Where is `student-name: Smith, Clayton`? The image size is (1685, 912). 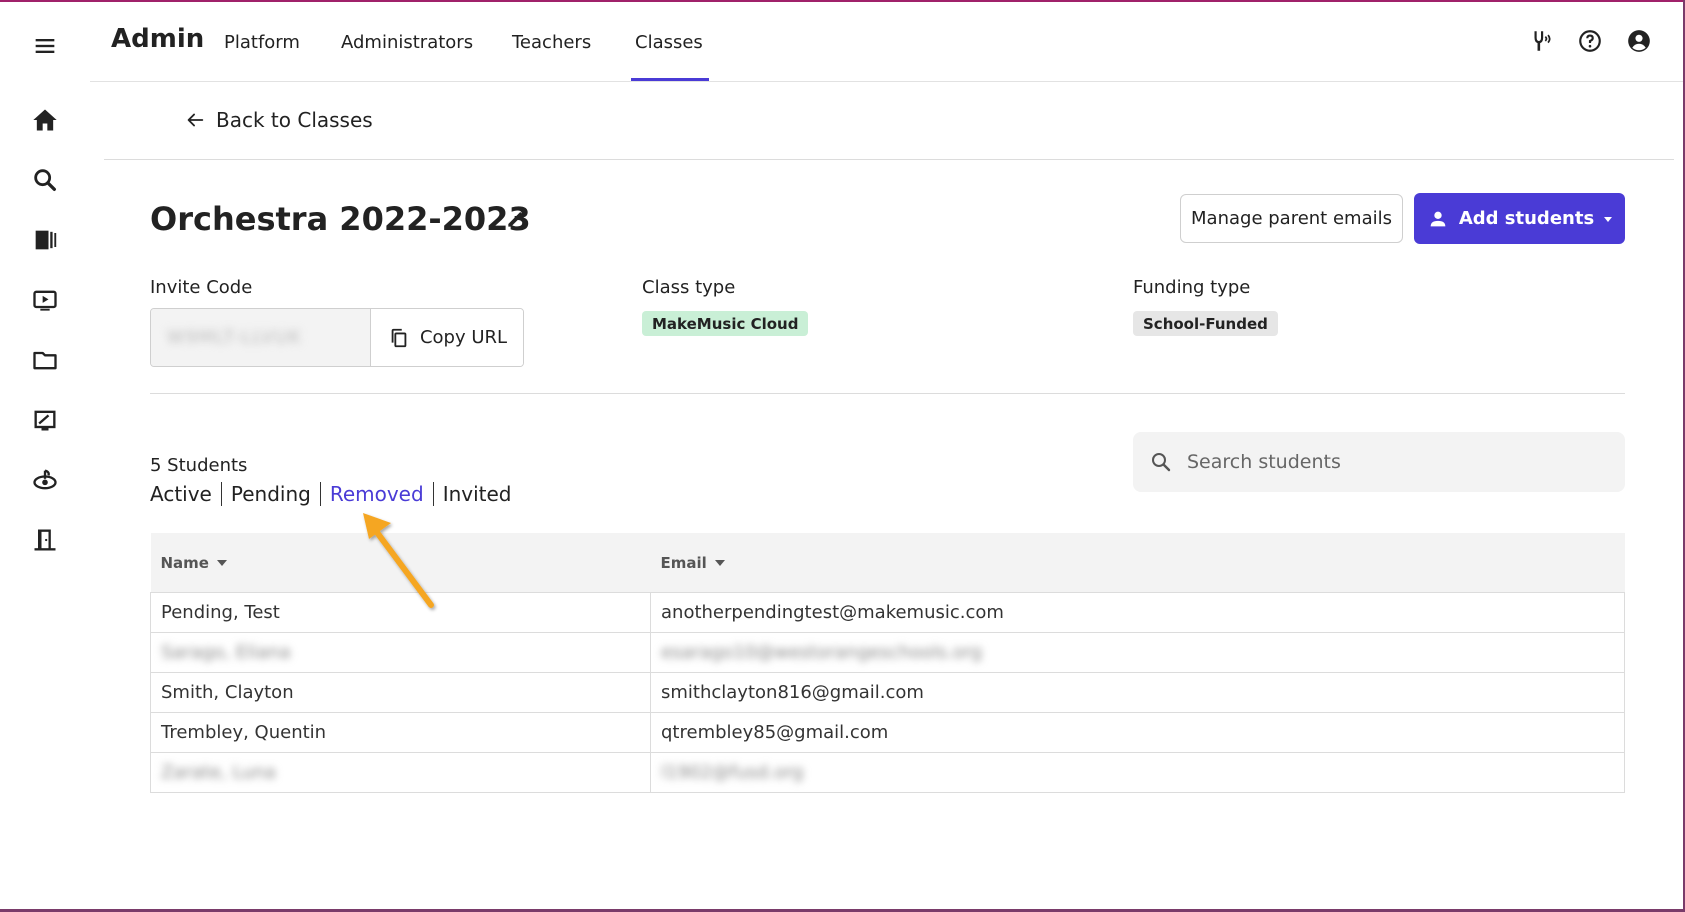
student-name: Smith, Clayton is located at coordinates (400, 692).